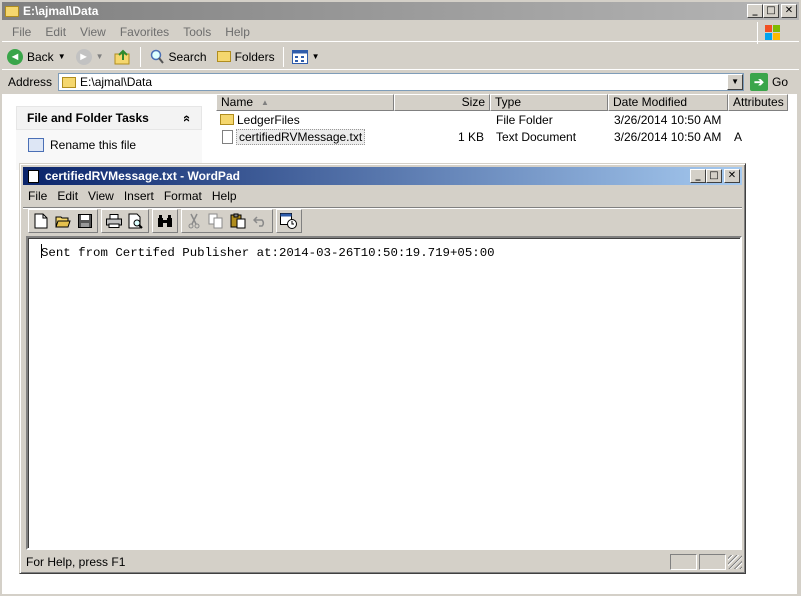  Describe the element at coordinates (260, 221) in the screenshot. I see `undo-icon` at that location.